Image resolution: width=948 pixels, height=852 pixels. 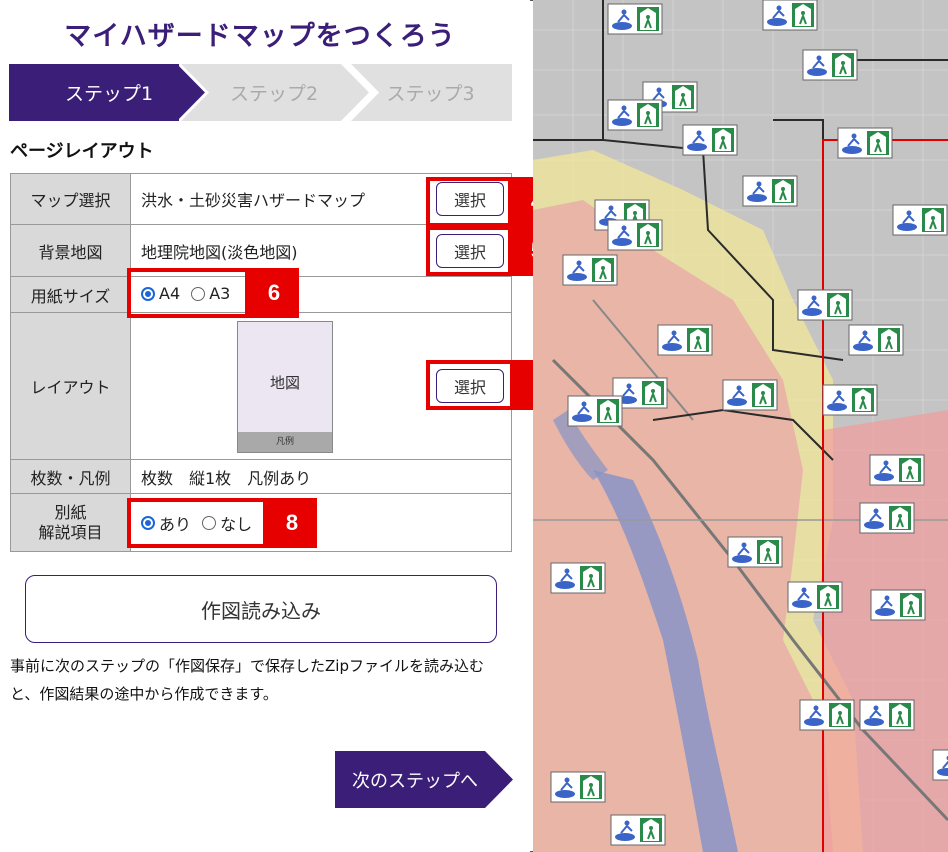 I want to click on step-2-tab: ステップ2, so click(x=274, y=92).